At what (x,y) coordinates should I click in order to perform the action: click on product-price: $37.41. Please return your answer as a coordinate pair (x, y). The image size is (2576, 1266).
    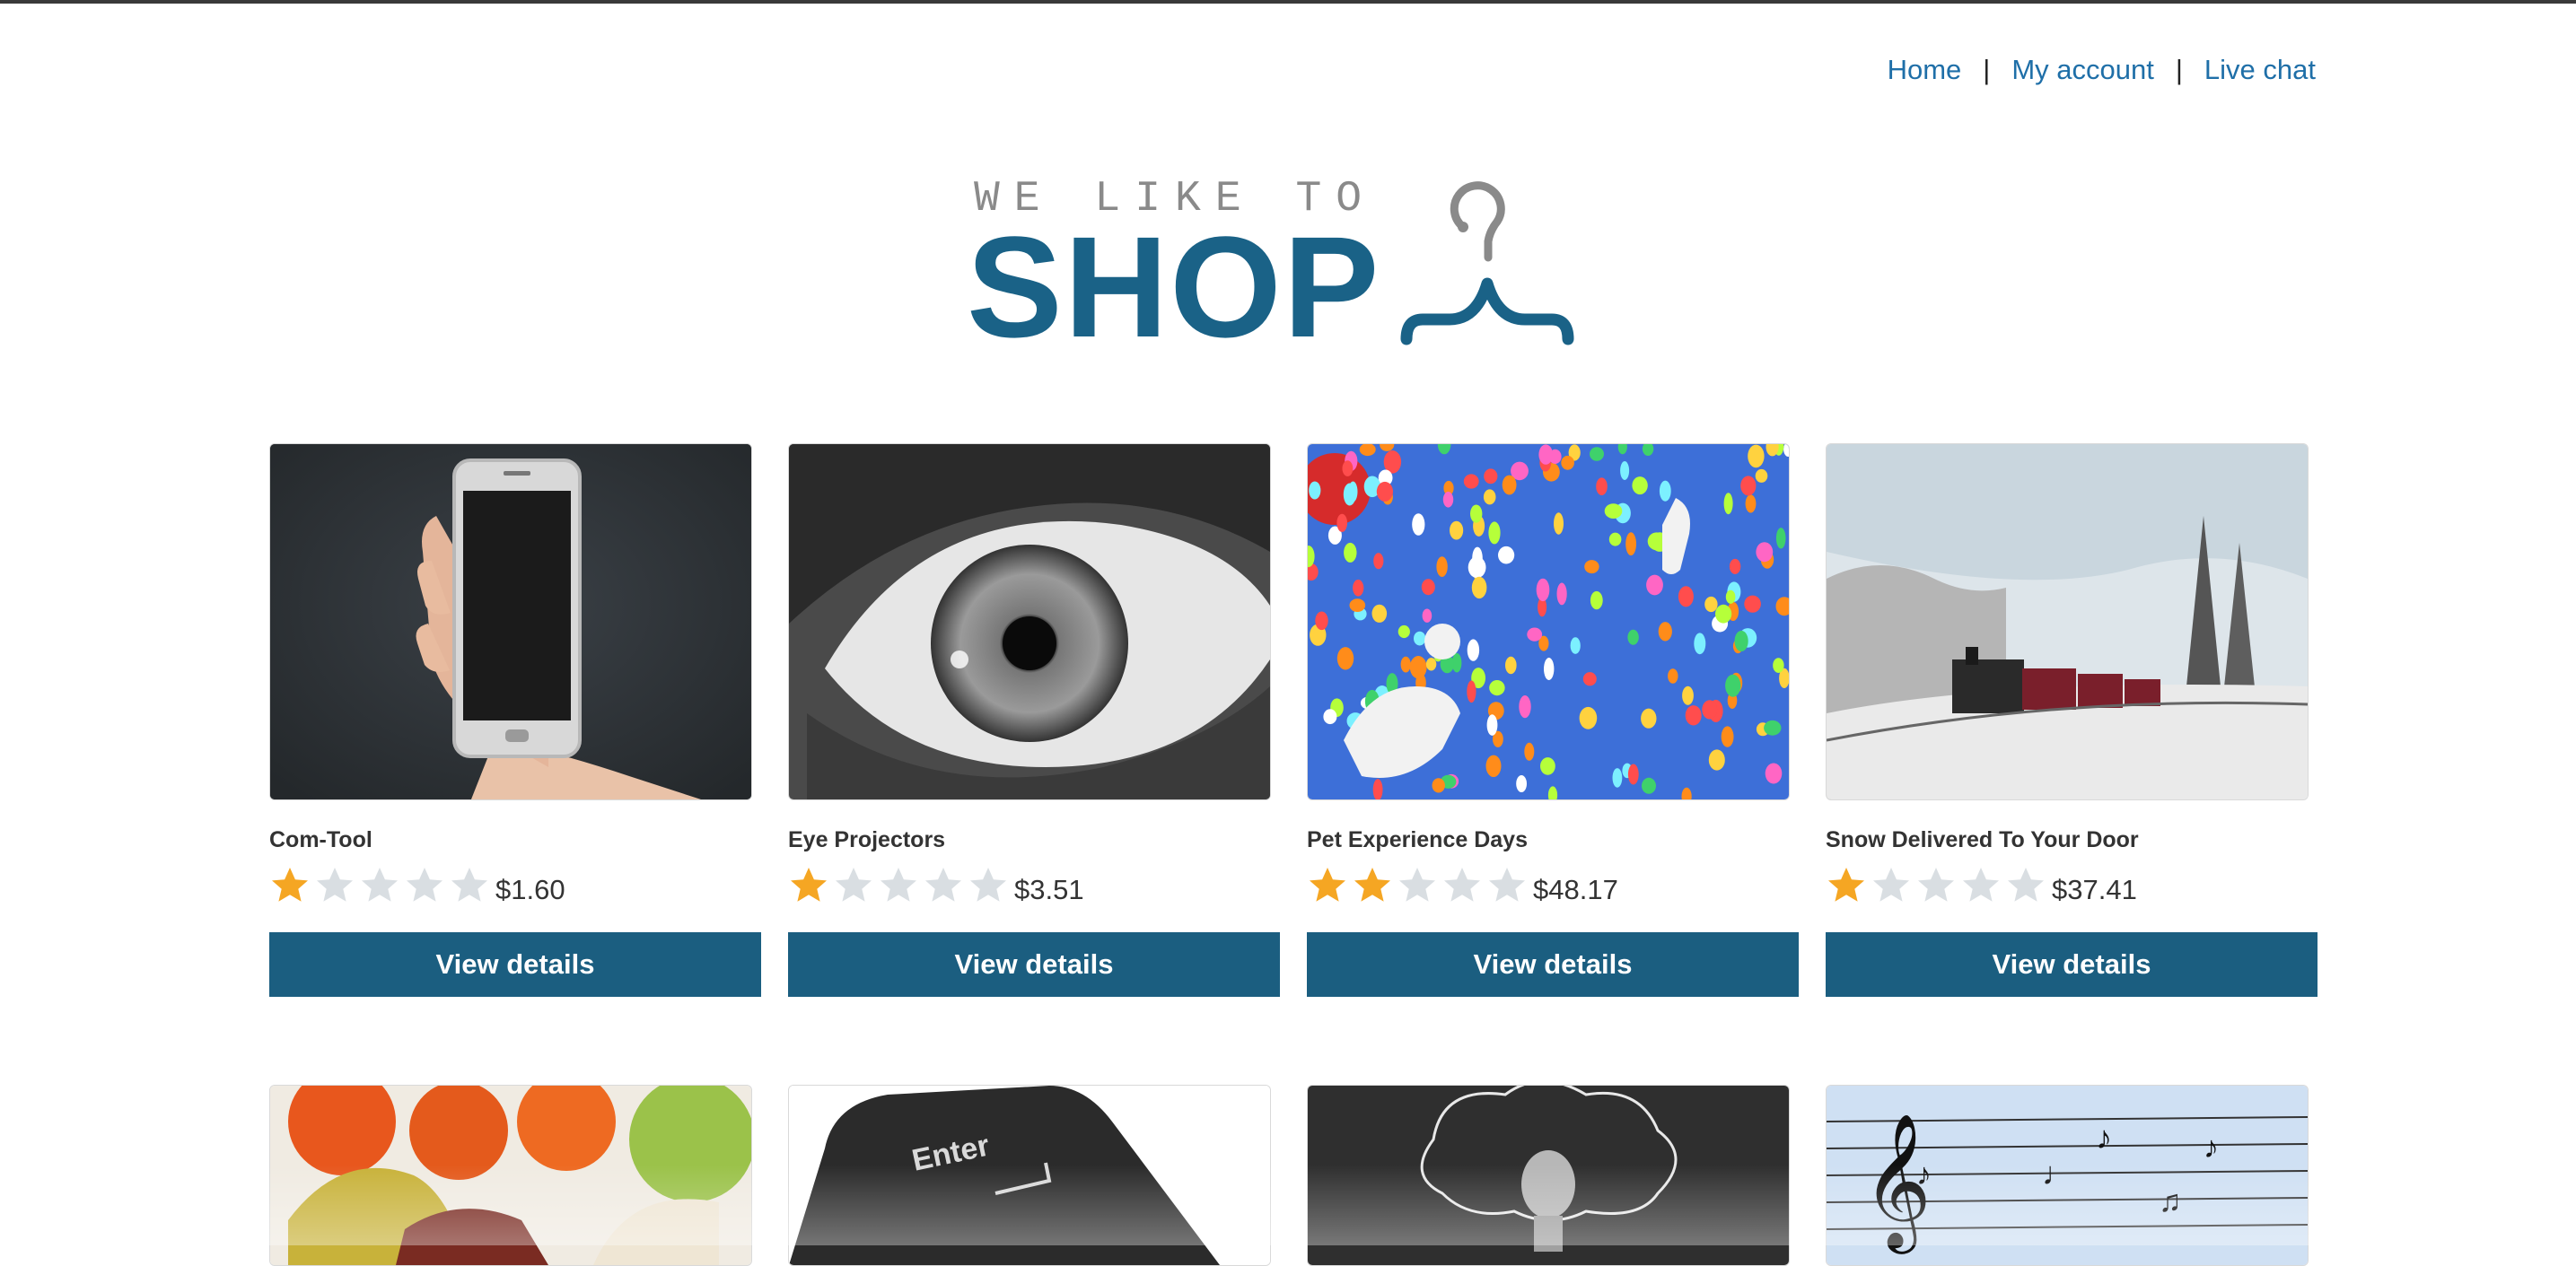
    Looking at the image, I should click on (2094, 890).